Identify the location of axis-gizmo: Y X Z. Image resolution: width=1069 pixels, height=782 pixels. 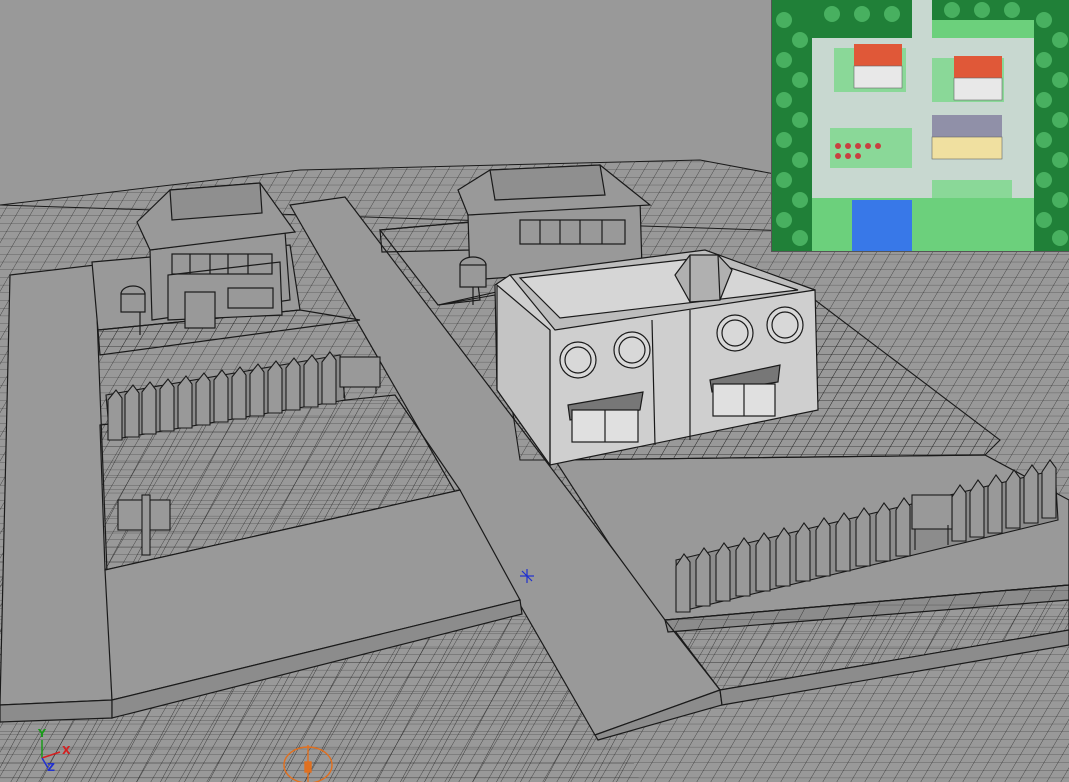
(53, 752).